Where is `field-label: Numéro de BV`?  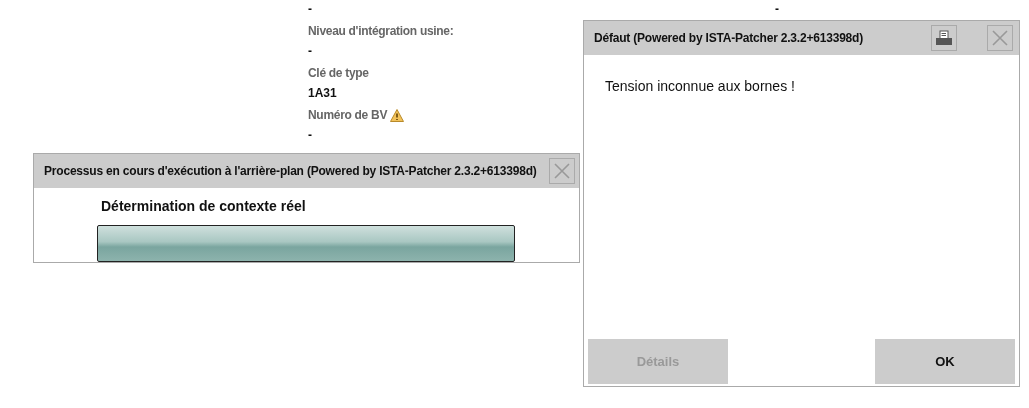 field-label: Numéro de BV is located at coordinates (348, 115).